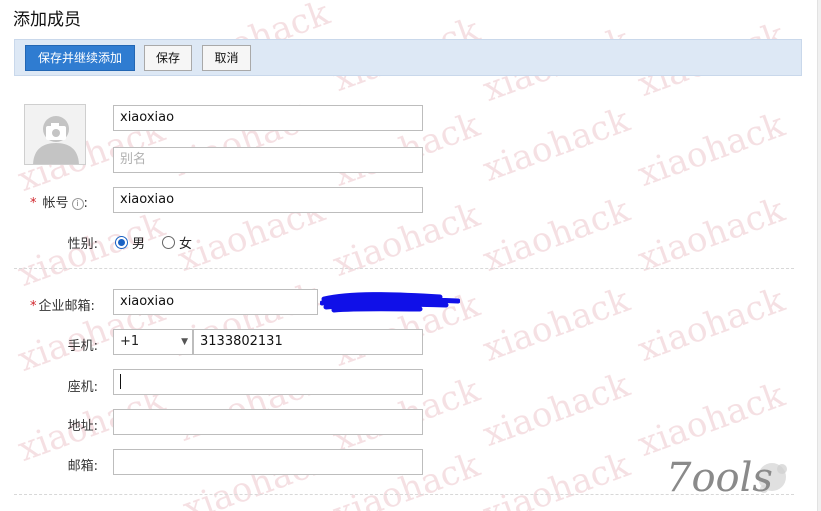 This screenshot has width=821, height=511. What do you see at coordinates (819, 255) in the screenshot?
I see `vertical-scrollbar` at bounding box center [819, 255].